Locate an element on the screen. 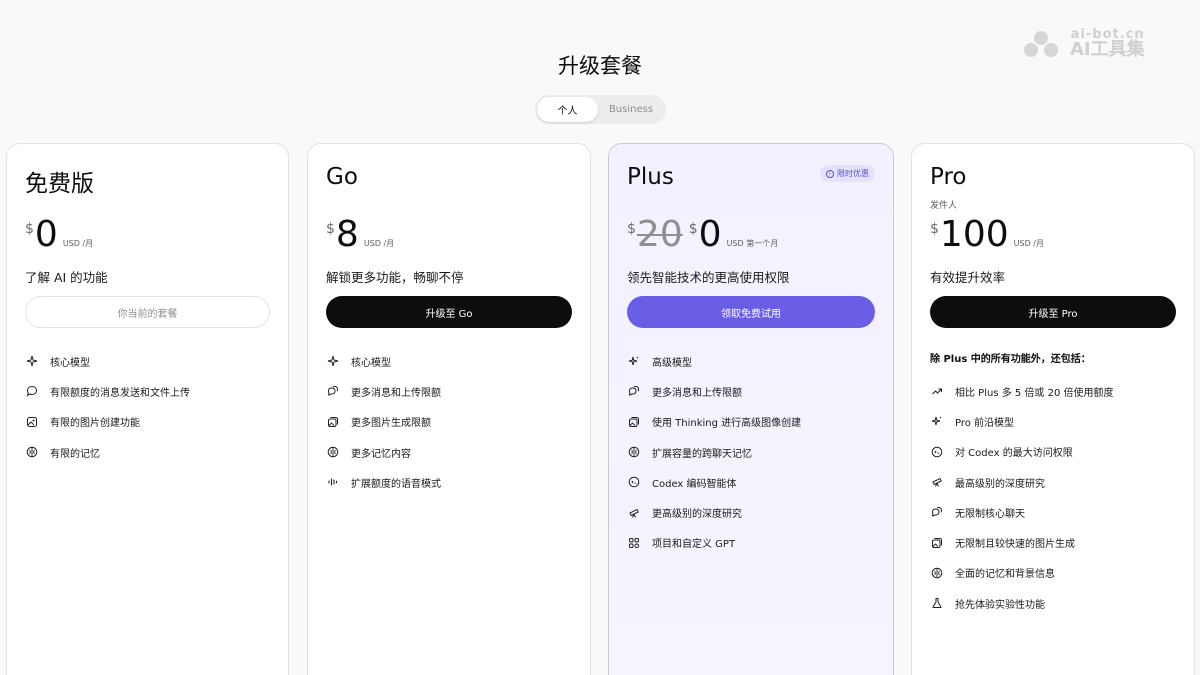  feature-label: Codex 编码智能体 is located at coordinates (694, 484).